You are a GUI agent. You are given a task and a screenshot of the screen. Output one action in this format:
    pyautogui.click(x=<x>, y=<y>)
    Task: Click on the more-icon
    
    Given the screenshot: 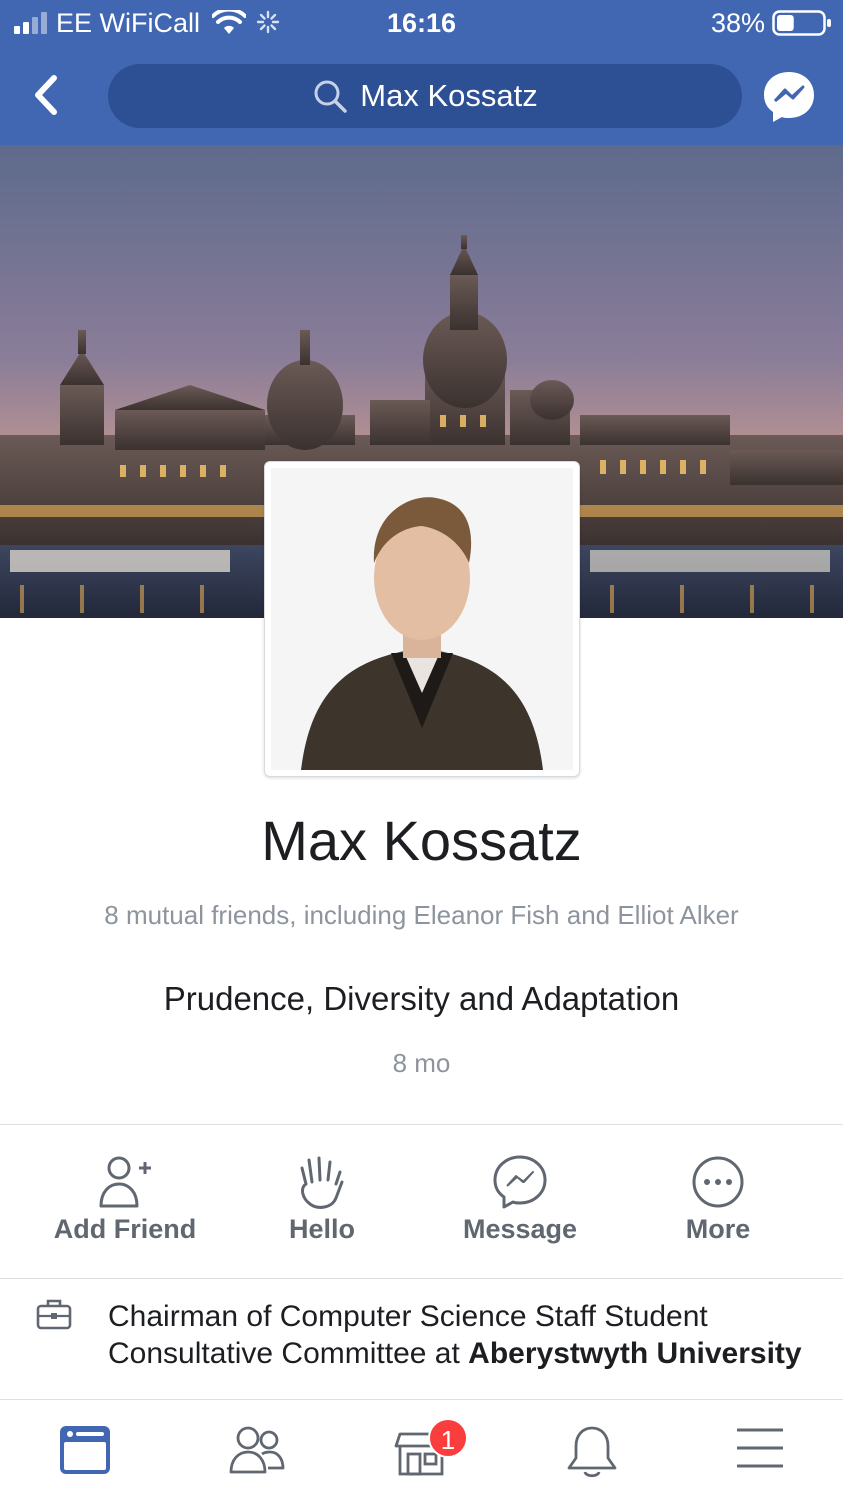 What is the action you would take?
    pyautogui.click(x=718, y=1182)
    